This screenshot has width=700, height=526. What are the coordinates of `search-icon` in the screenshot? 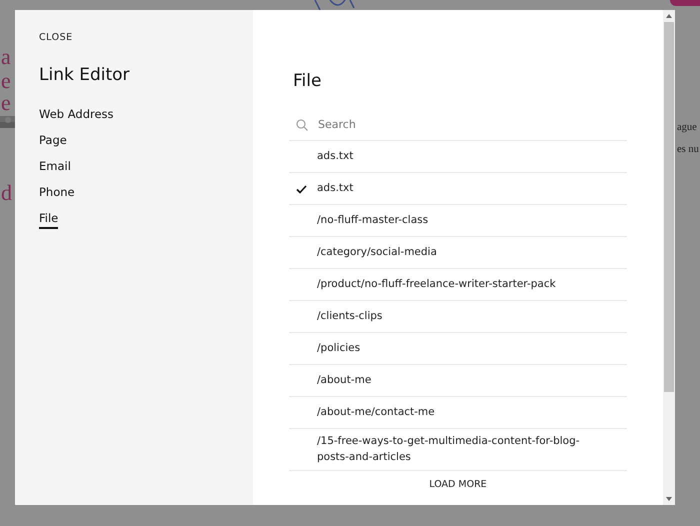 It's located at (302, 124).